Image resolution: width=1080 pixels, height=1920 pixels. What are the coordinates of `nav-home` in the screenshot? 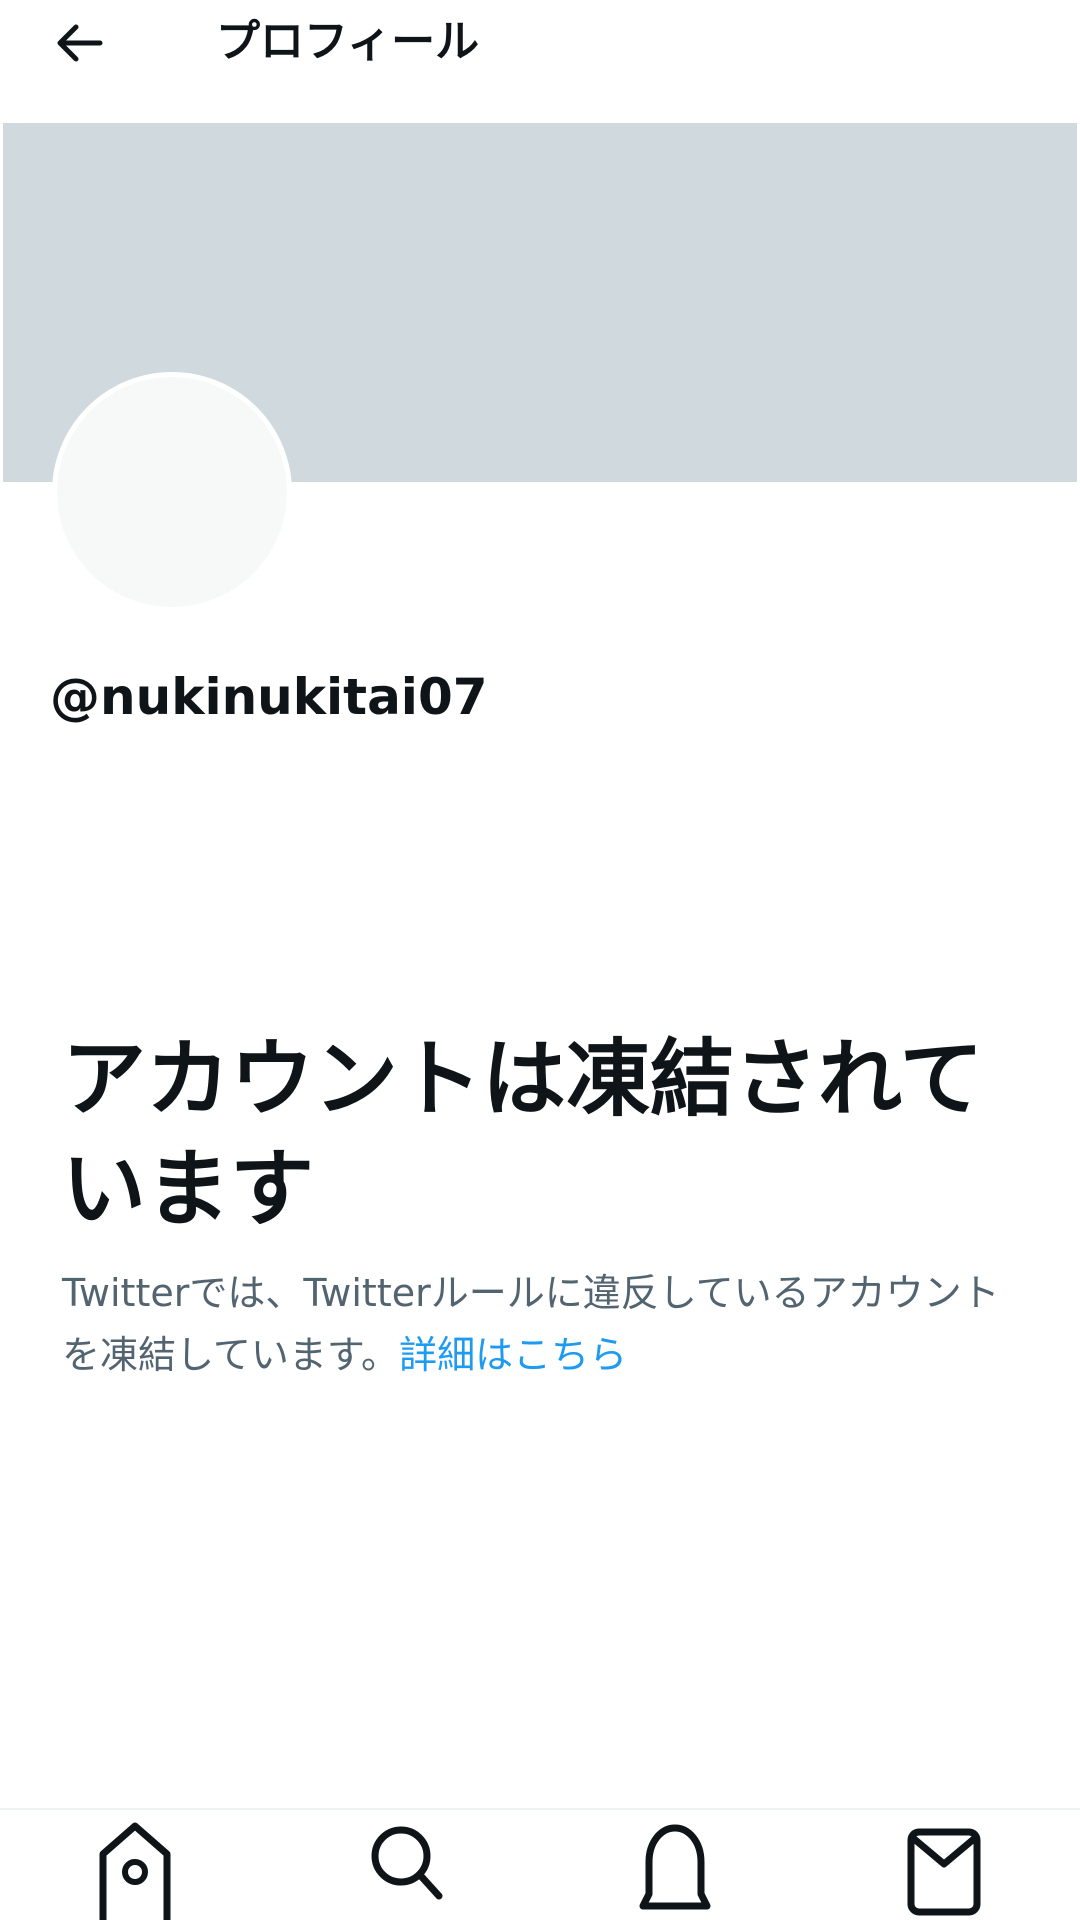 It's located at (135, 1868).